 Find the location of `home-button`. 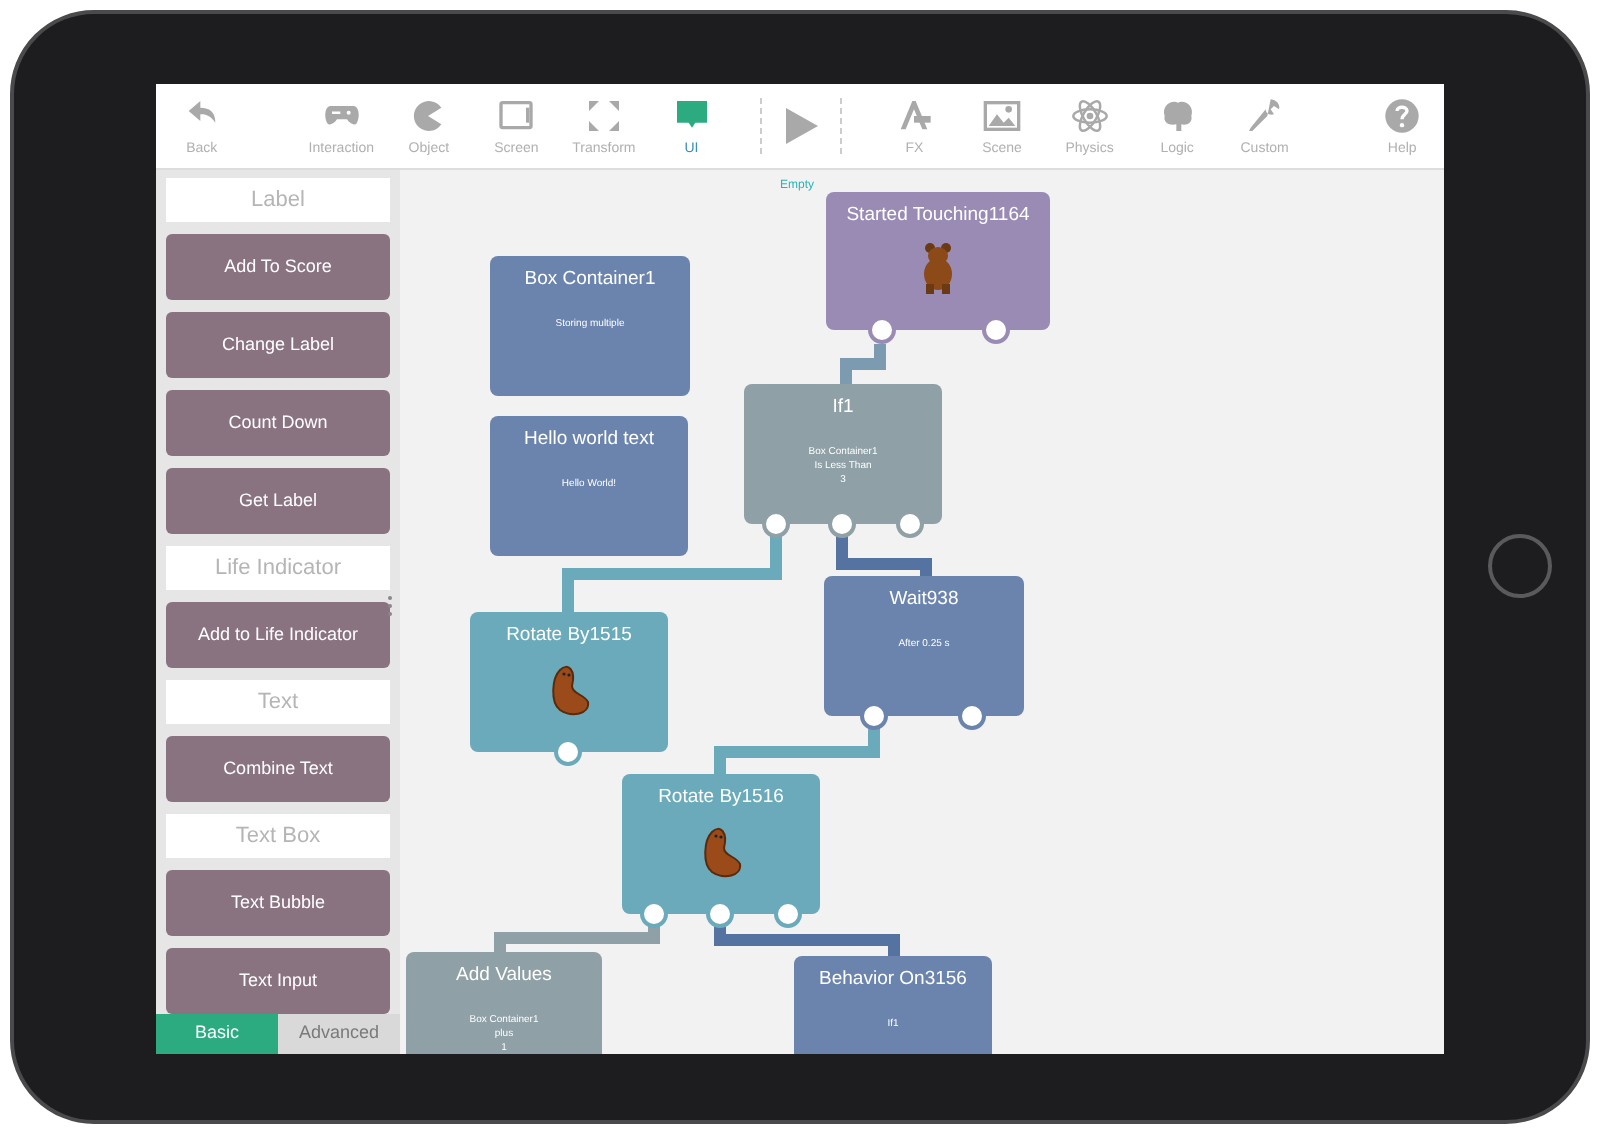

home-button is located at coordinates (1520, 566).